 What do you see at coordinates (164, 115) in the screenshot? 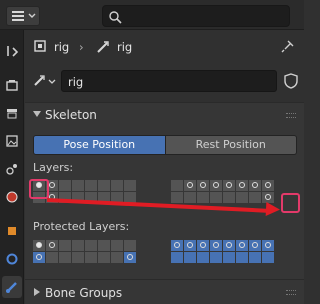
I see `skeleton-panel-header: Skeleton` at bounding box center [164, 115].